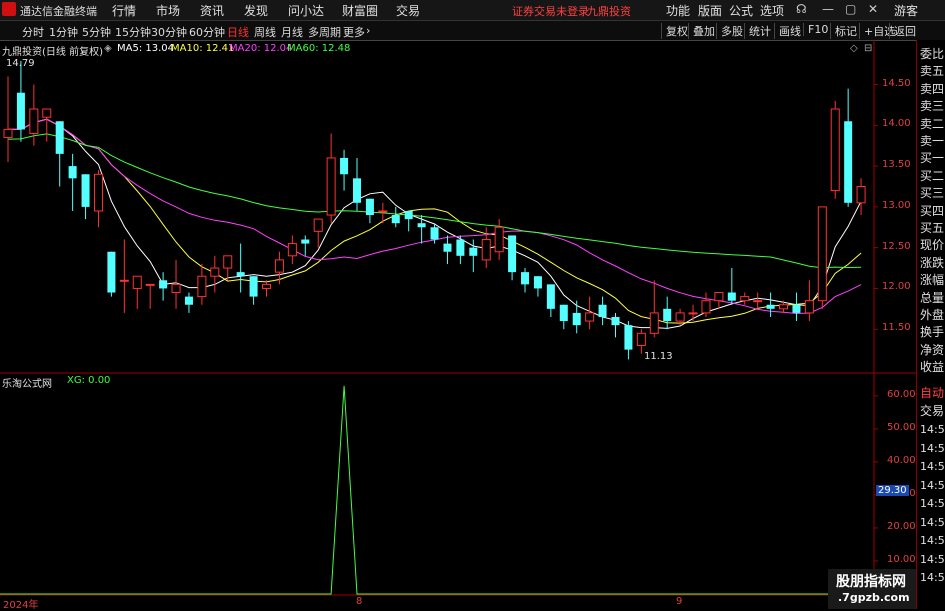 This screenshot has height=611, width=945. What do you see at coordinates (874, 597) in the screenshot?
I see `watermark-line2: .7gpzb.com` at bounding box center [874, 597].